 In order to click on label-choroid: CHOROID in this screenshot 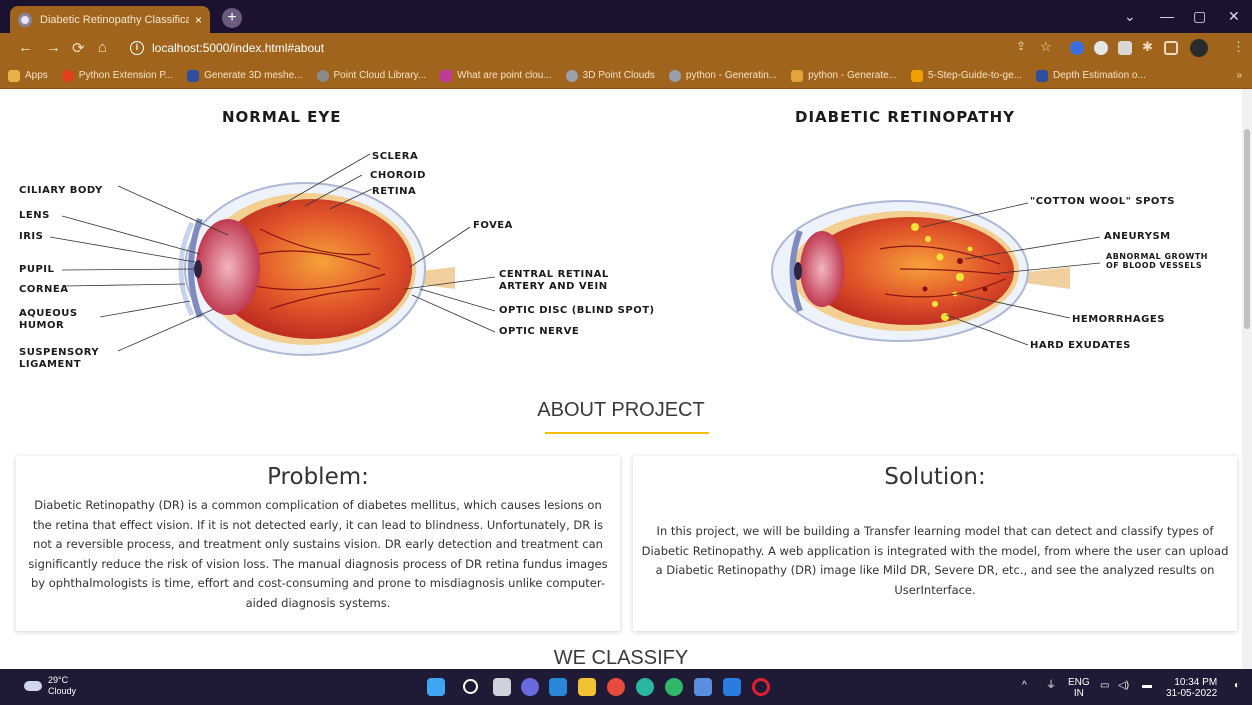, I will do `click(398, 175)`.